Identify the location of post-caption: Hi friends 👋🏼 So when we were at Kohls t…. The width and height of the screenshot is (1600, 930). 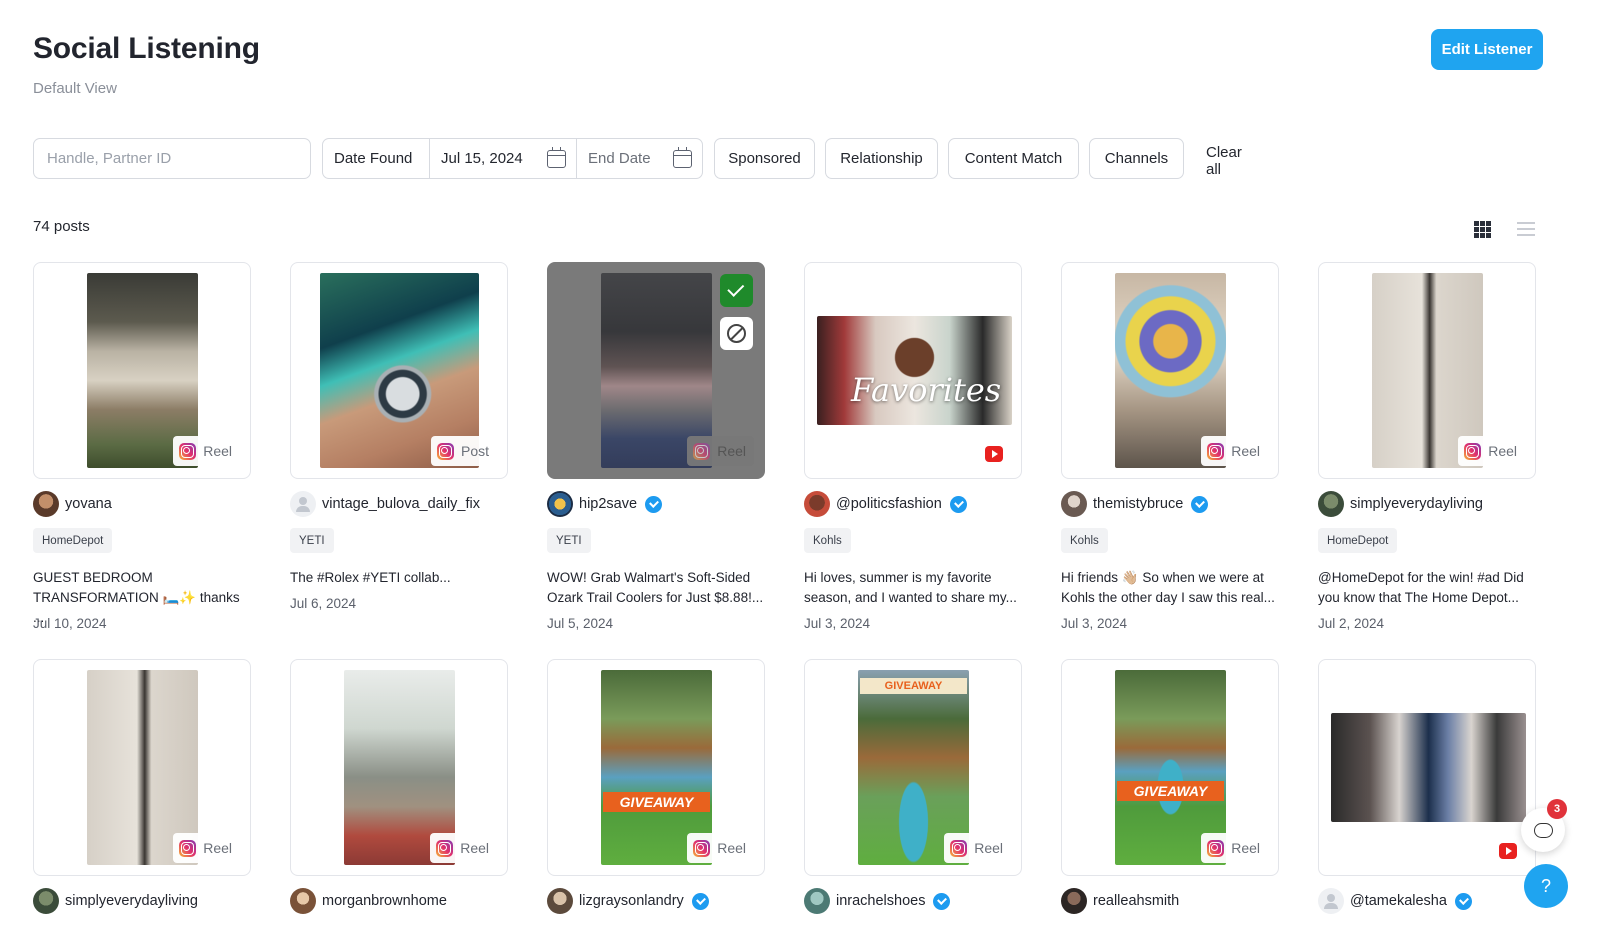
(1168, 587).